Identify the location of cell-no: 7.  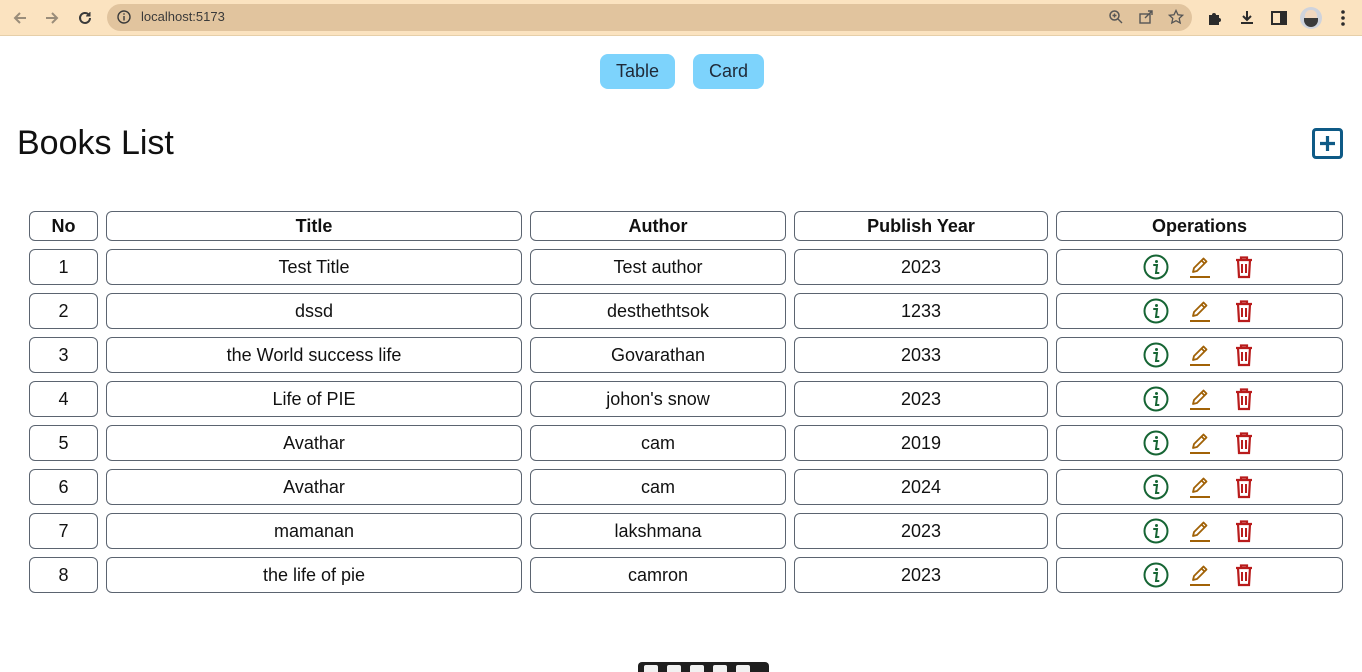
(63, 531).